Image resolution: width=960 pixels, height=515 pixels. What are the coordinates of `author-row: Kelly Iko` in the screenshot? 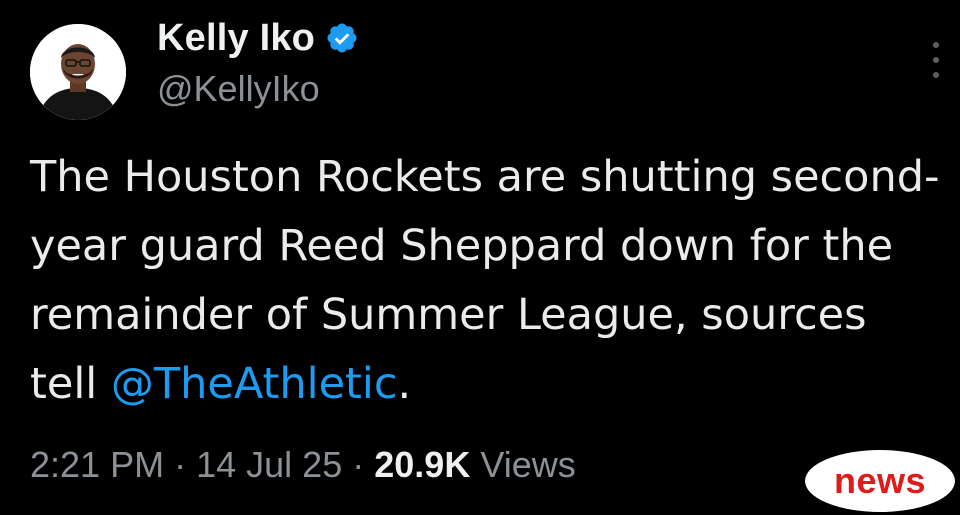 It's located at (258, 38).